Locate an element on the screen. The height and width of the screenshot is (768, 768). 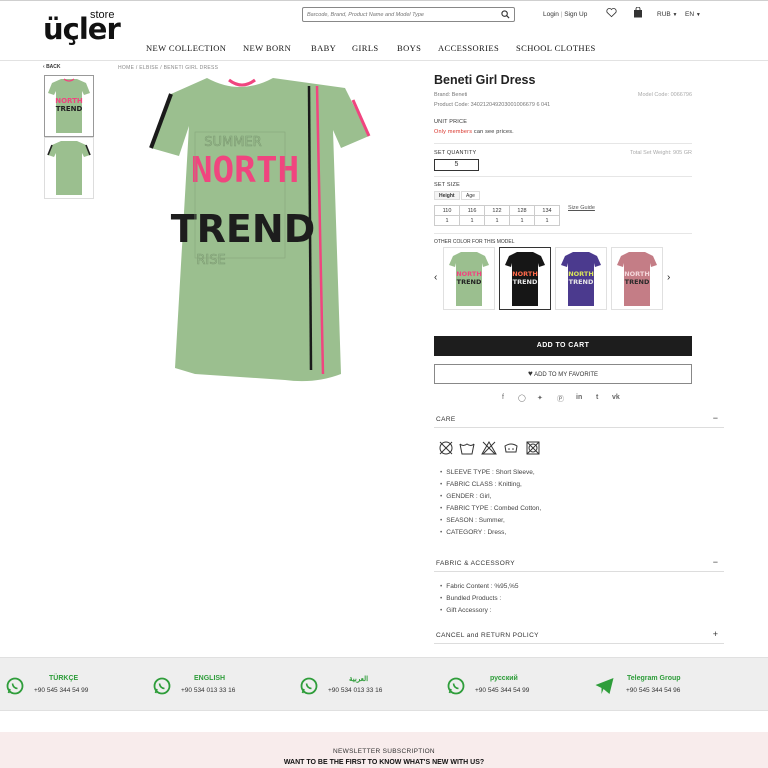
color-swatch-black: NORTH TREND is located at coordinates (525, 278).